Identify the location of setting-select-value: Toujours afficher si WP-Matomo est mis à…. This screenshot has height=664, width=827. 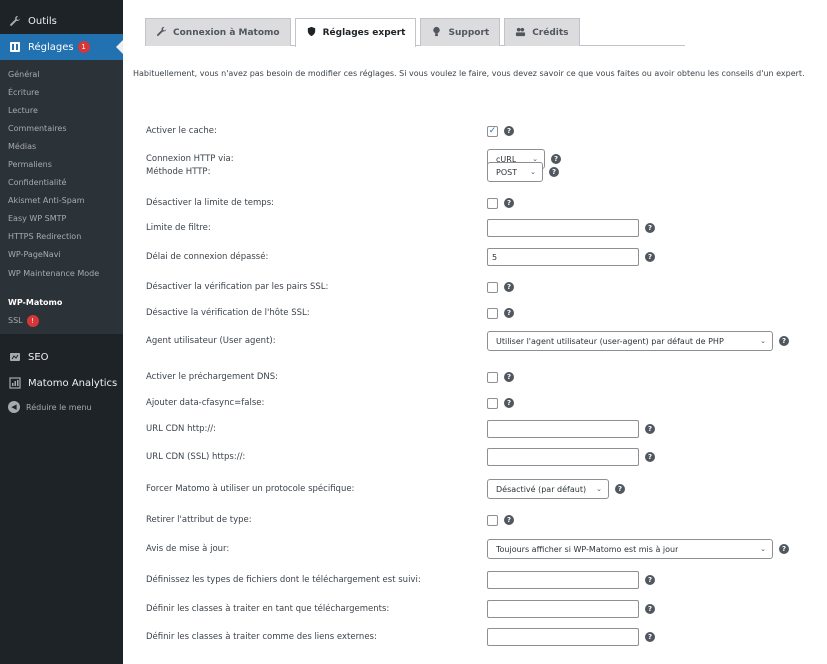
(587, 549).